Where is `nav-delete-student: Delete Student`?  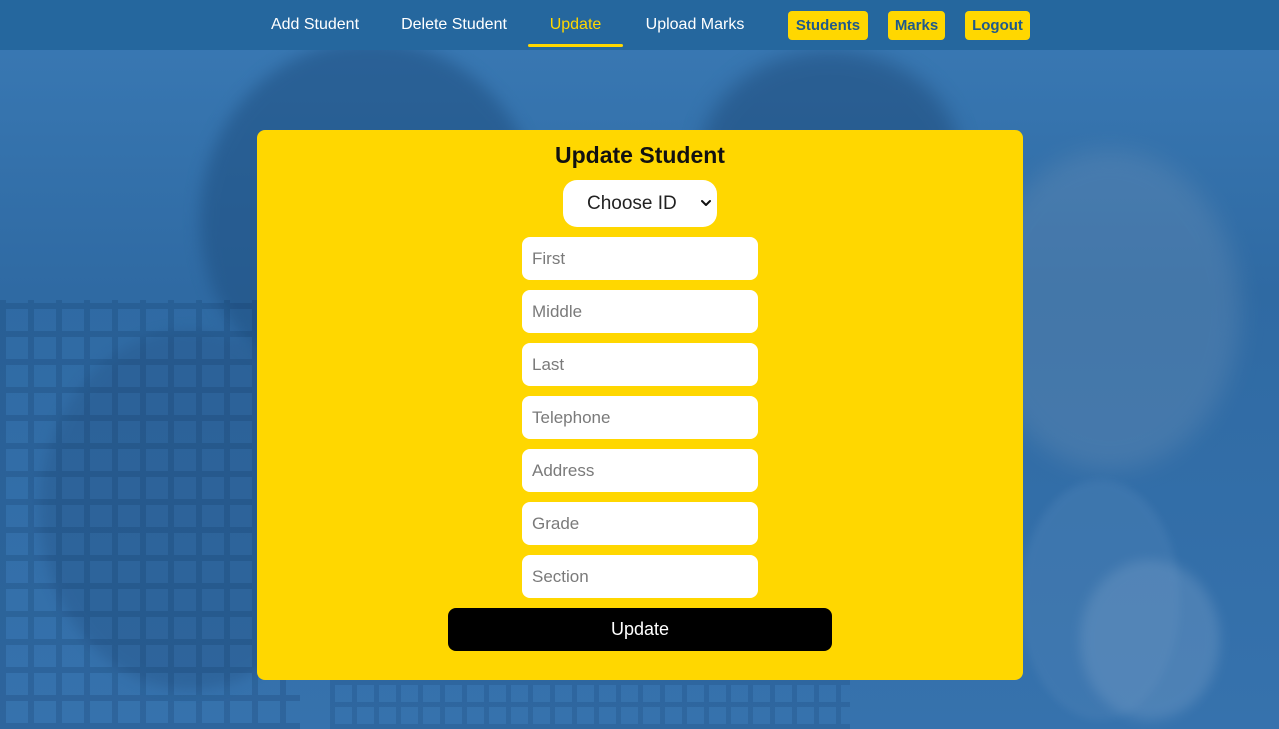 nav-delete-student: Delete Student is located at coordinates (454, 25).